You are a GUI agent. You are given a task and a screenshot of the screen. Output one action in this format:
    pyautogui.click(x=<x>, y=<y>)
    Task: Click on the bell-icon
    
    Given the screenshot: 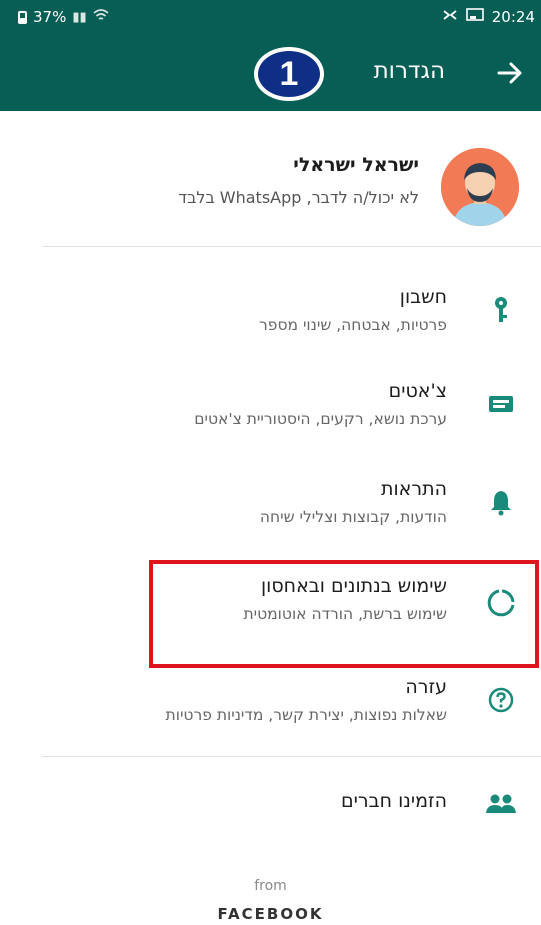 What is the action you would take?
    pyautogui.click(x=501, y=502)
    